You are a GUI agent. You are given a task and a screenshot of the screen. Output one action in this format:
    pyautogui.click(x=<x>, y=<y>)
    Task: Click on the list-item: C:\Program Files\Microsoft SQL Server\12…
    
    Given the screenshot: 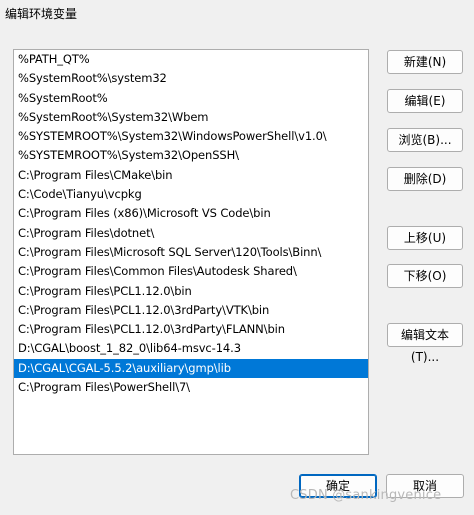 What is the action you would take?
    pyautogui.click(x=191, y=252)
    